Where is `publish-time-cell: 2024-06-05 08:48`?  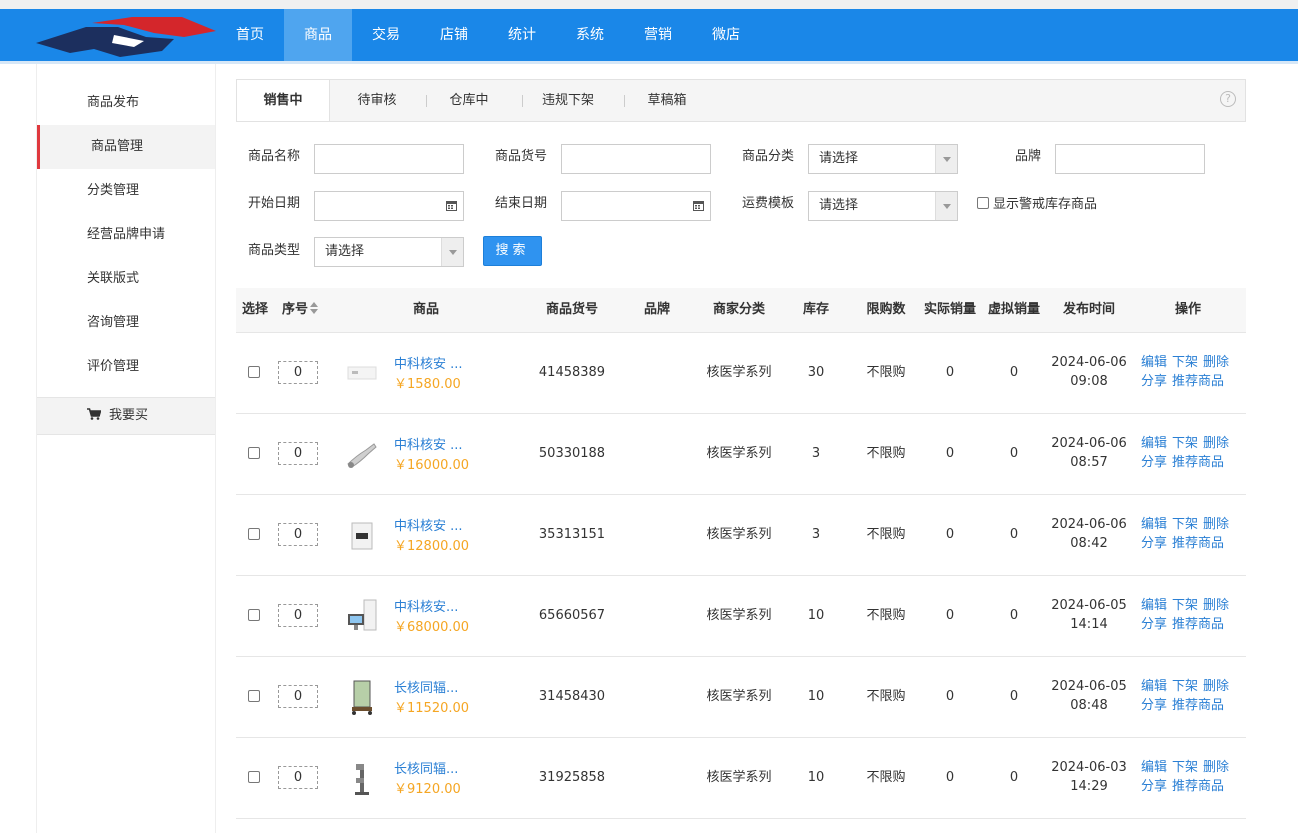
publish-time-cell: 2024-06-05 08:48 is located at coordinates (1089, 696).